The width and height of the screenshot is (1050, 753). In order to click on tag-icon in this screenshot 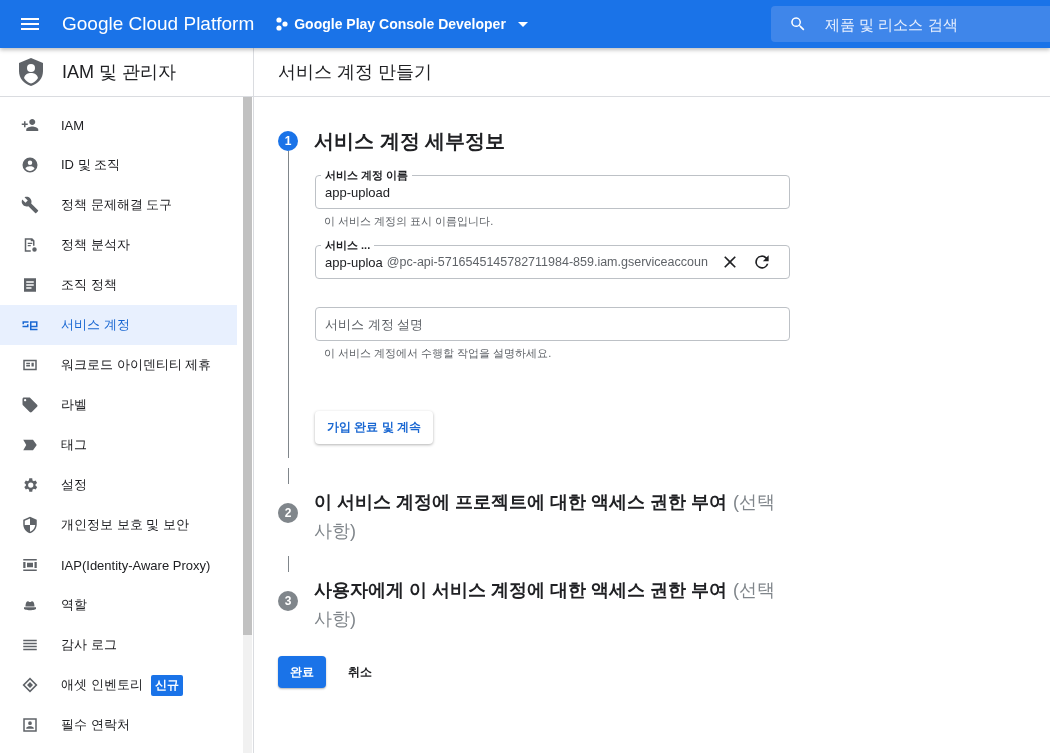, I will do `click(30, 405)`.